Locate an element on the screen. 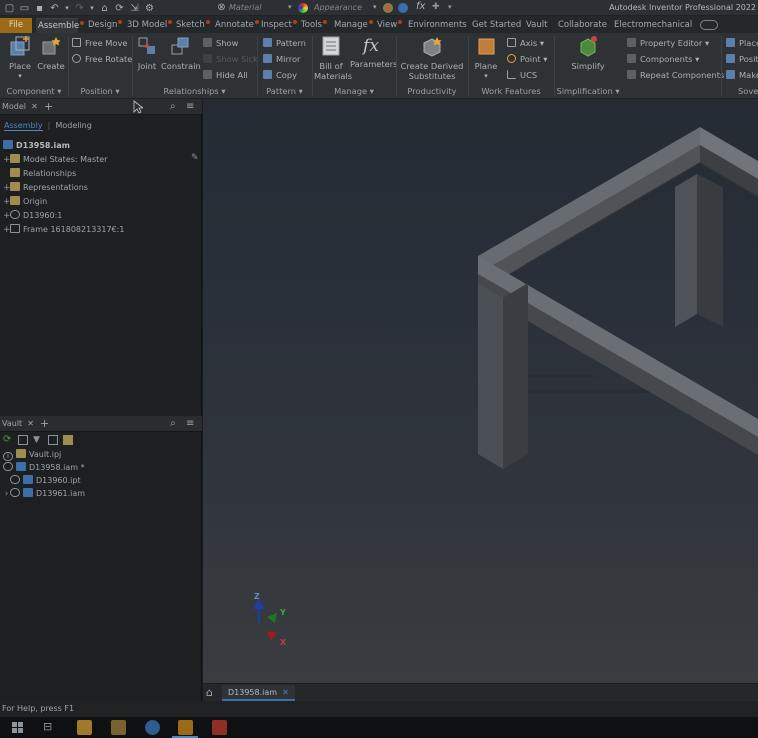 This screenshot has width=758, height=738. inventor-app-icon is located at coordinates (185, 727).